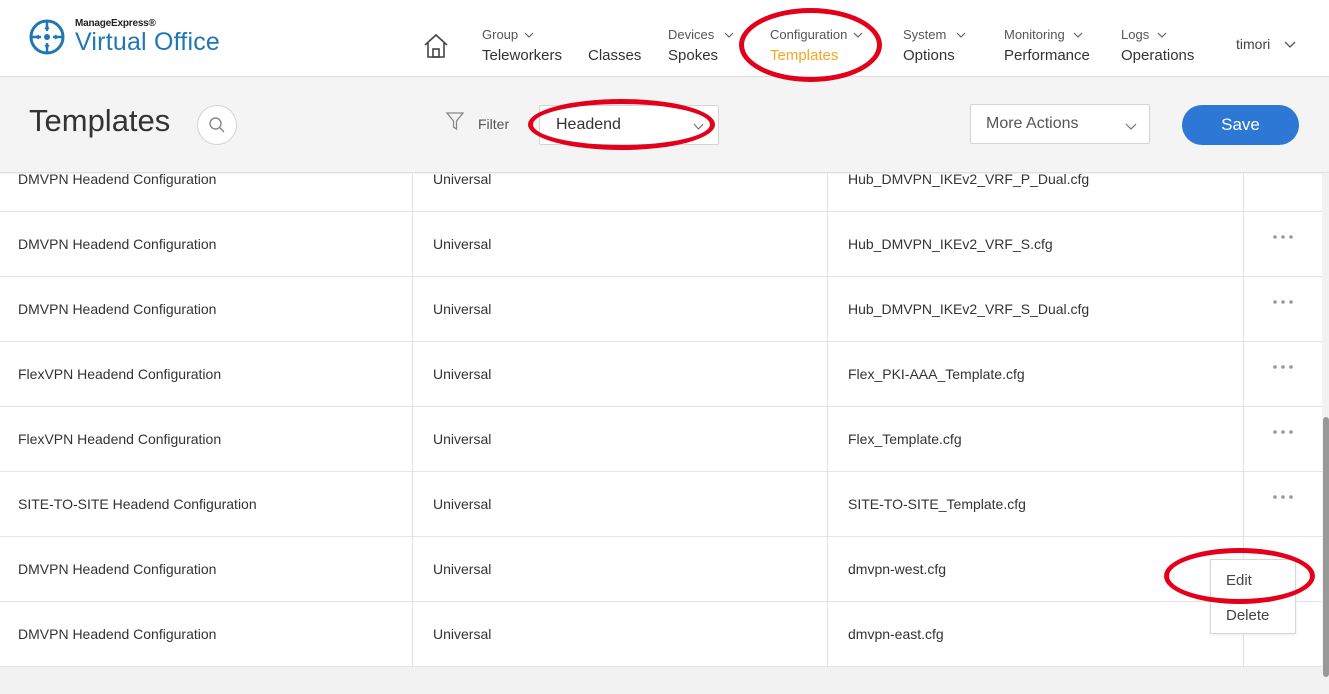 The image size is (1329, 694). I want to click on search-button, so click(217, 125).